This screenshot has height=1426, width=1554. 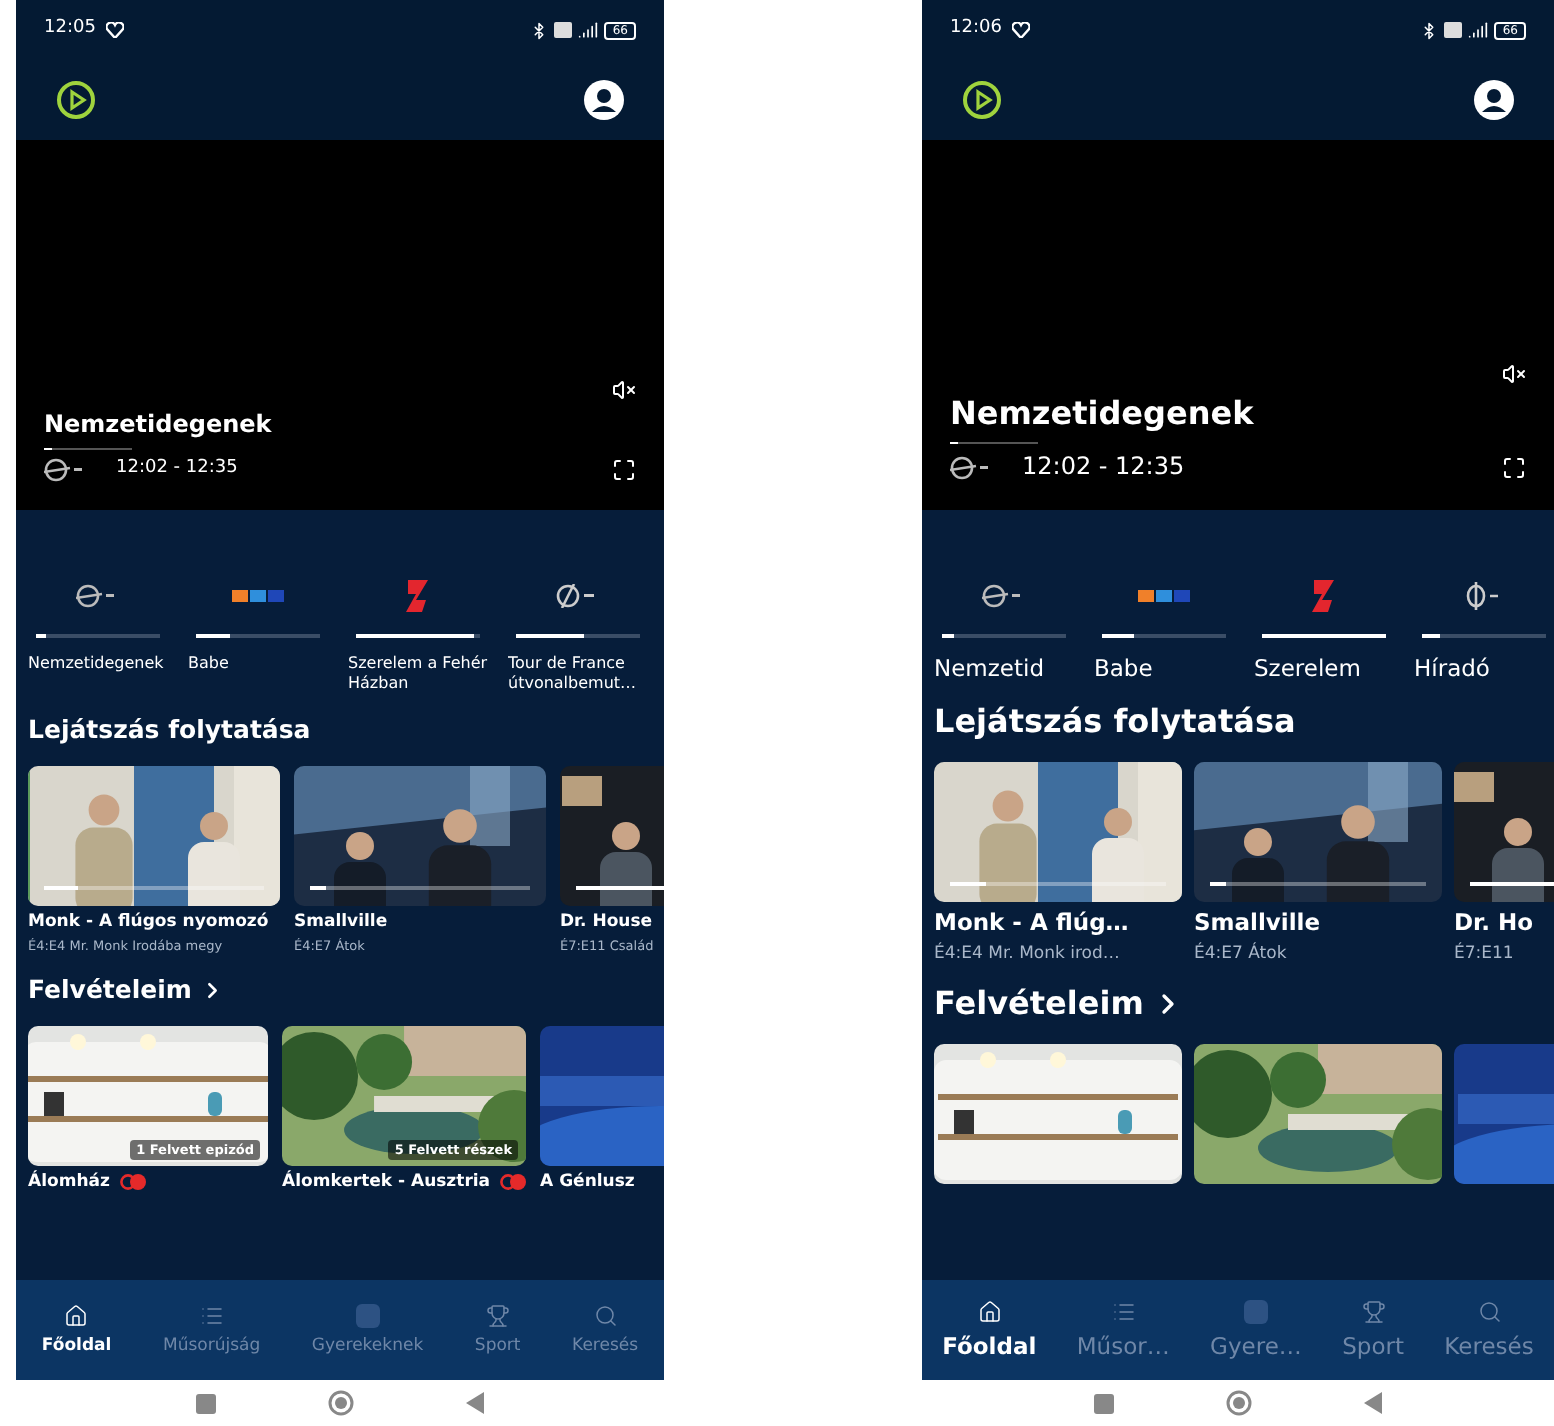 I want to click on channel-tile: Szerelem a Fehér Házban, so click(x=428, y=634).